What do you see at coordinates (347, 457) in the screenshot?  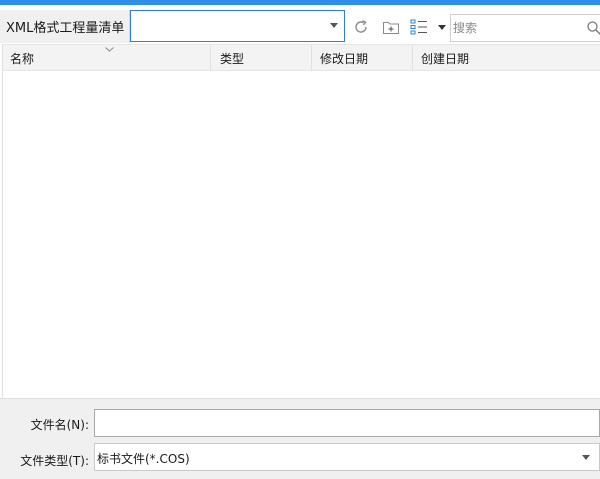 I see `filetype-select: 标书文件(*.COS)` at bounding box center [347, 457].